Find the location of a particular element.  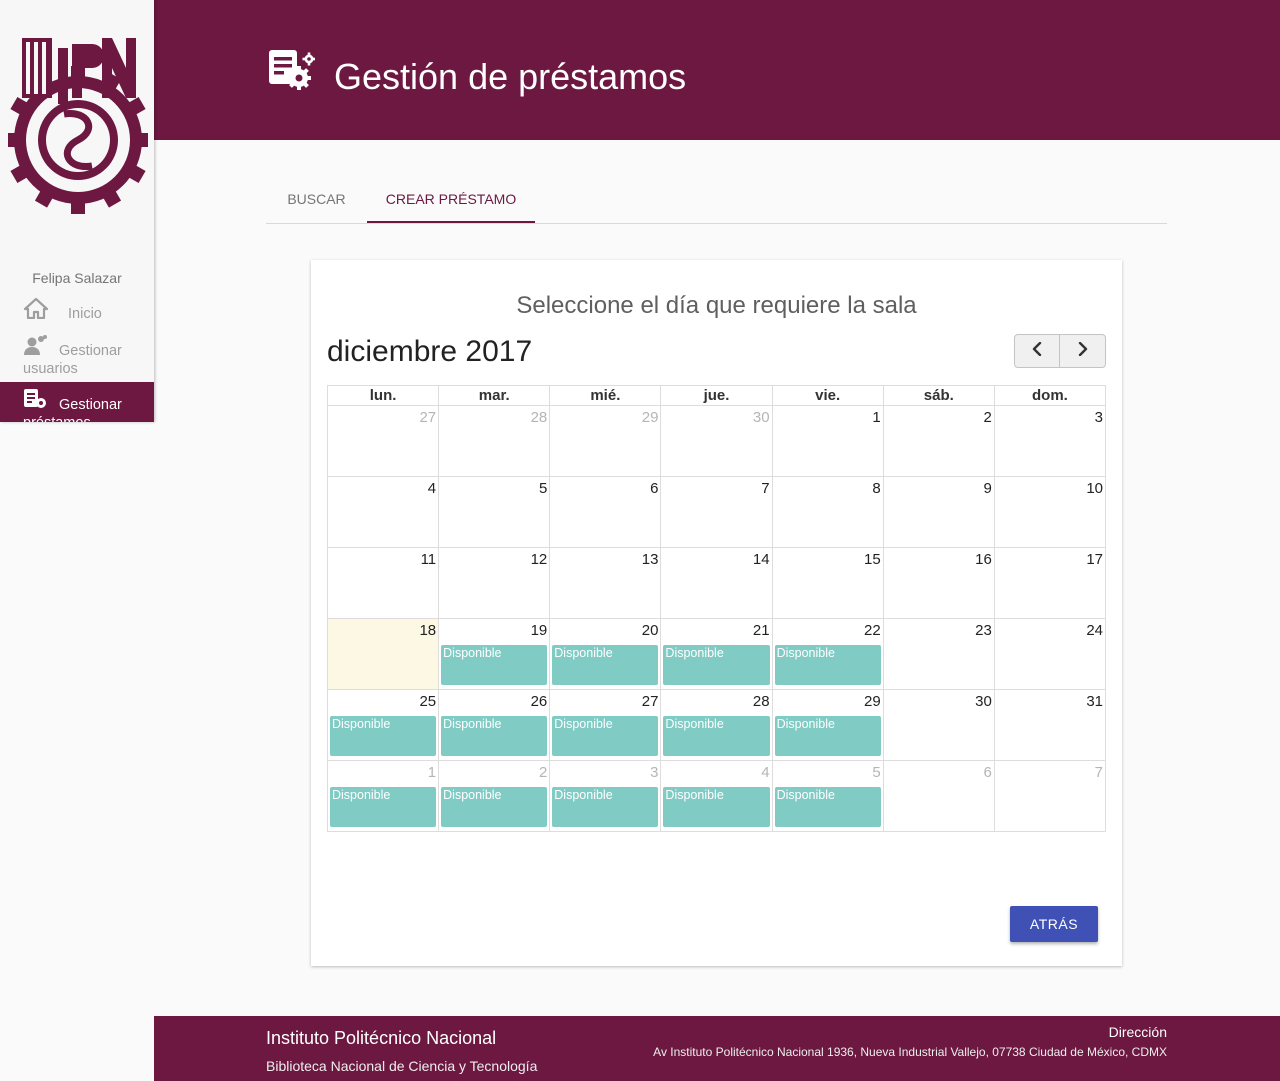

calendar-day-cell: 20 Disponible is located at coordinates (605, 654).